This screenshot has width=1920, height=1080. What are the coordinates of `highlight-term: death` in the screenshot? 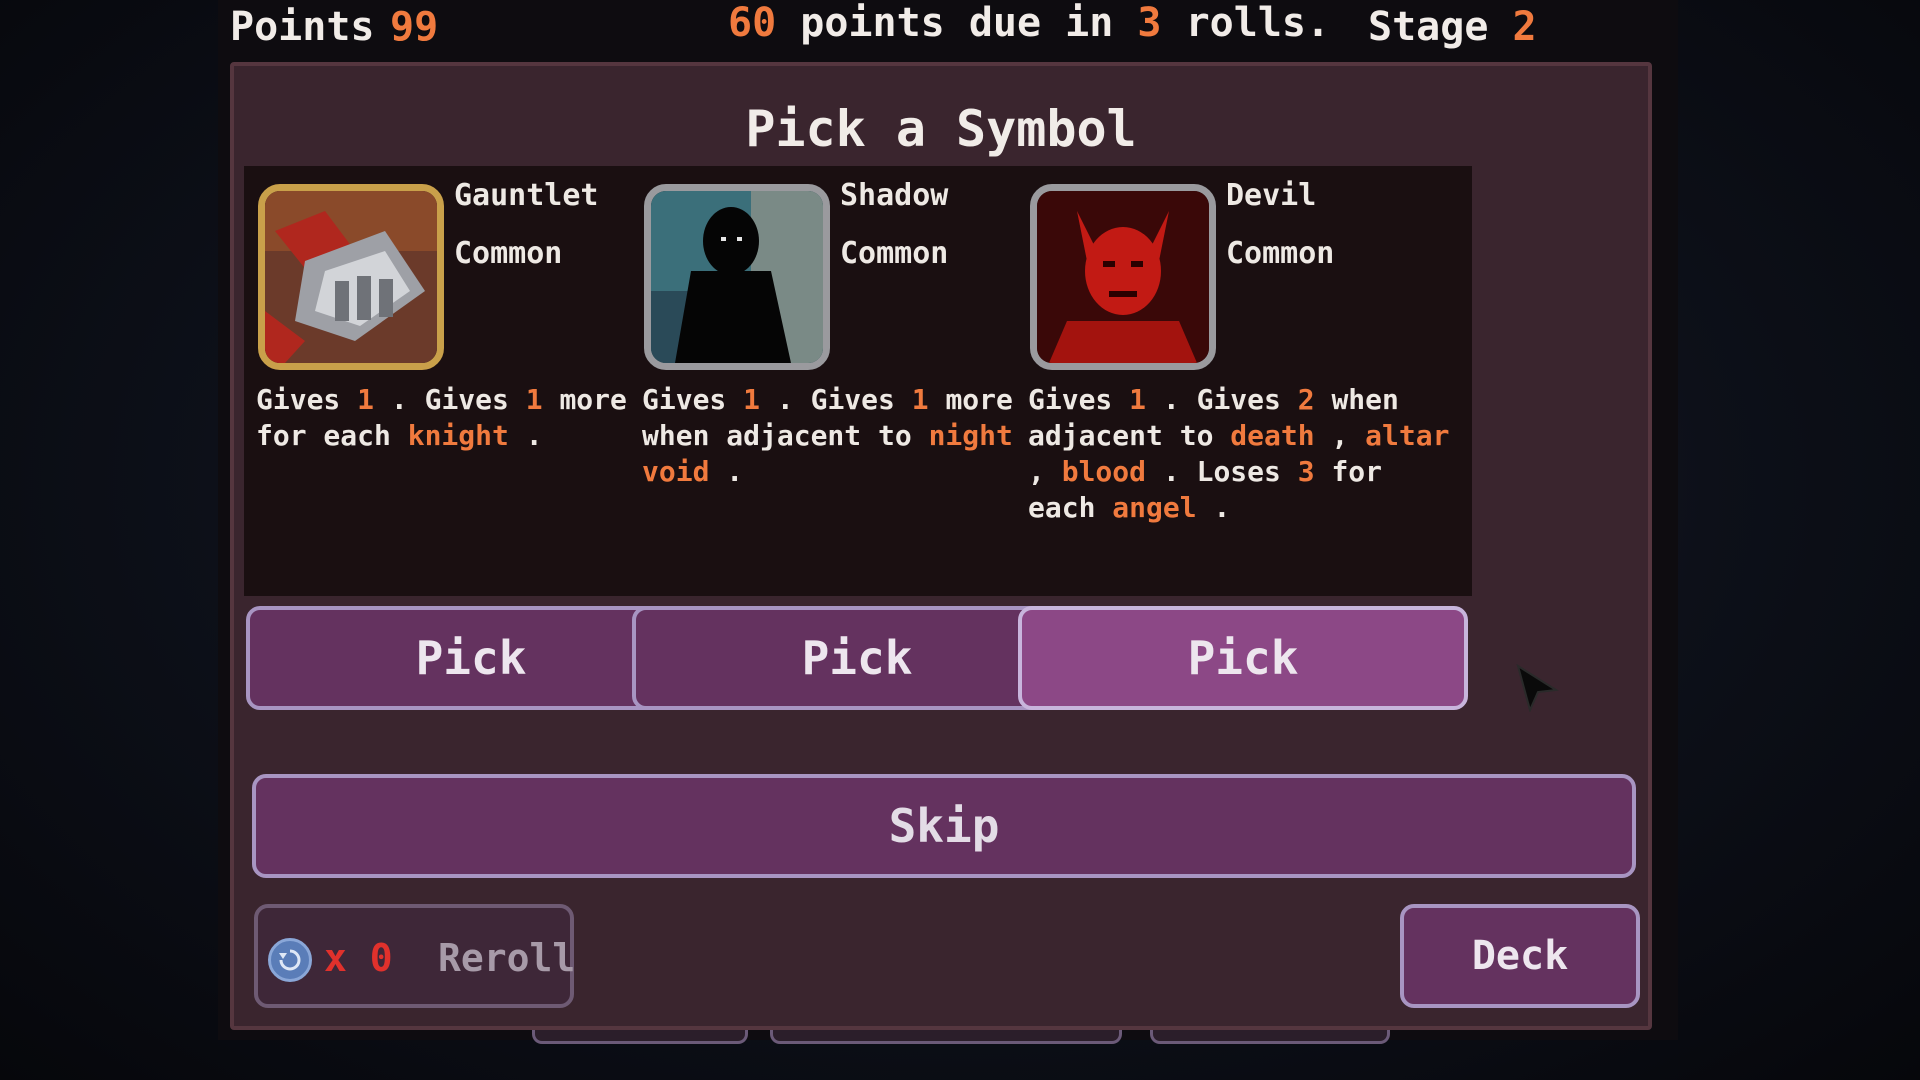 It's located at (1272, 435).